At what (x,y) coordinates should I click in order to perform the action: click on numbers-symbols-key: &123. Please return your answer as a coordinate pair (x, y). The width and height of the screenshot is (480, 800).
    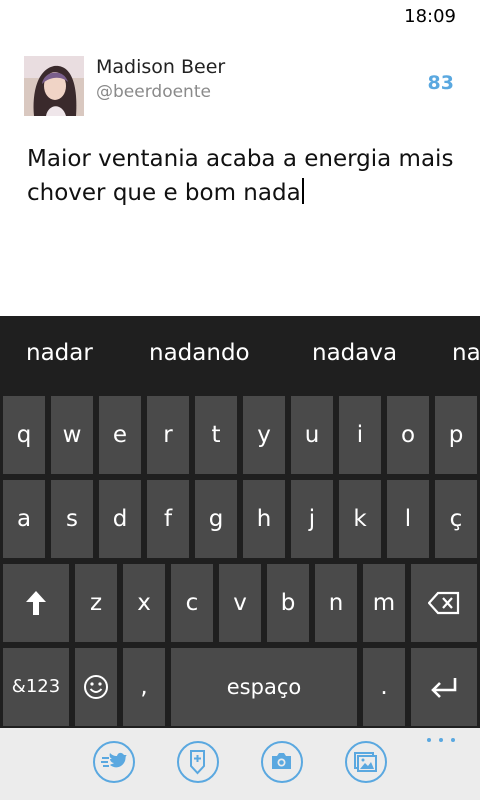
    Looking at the image, I should click on (36, 687).